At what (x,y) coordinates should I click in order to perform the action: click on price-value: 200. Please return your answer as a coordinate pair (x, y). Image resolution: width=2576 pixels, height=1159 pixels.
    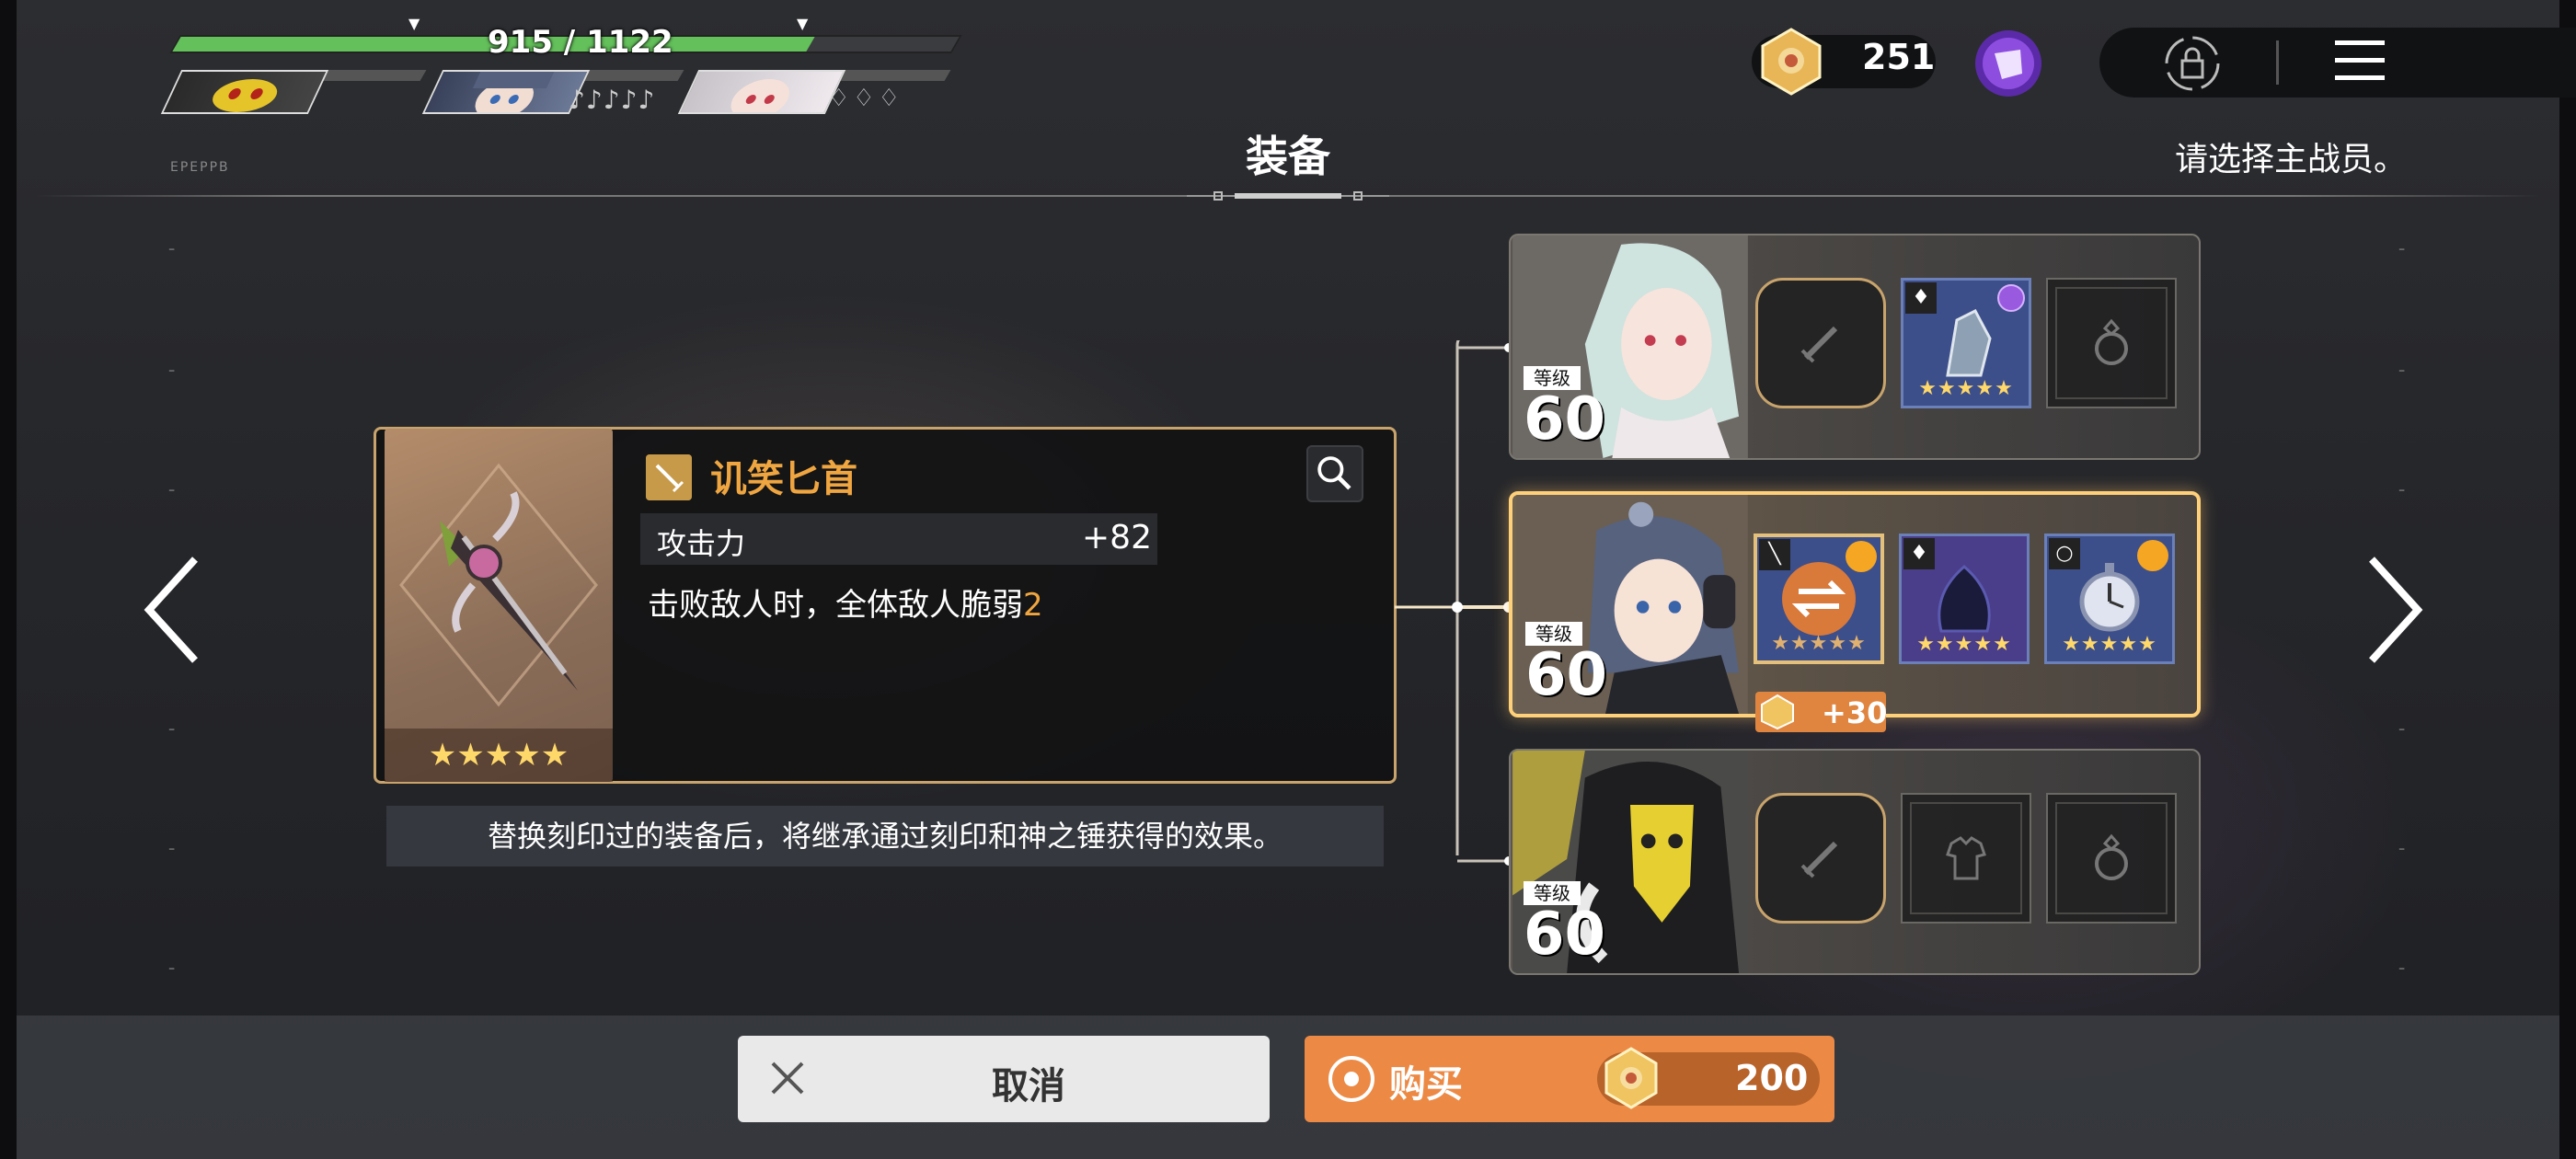
    Looking at the image, I should click on (1772, 1078).